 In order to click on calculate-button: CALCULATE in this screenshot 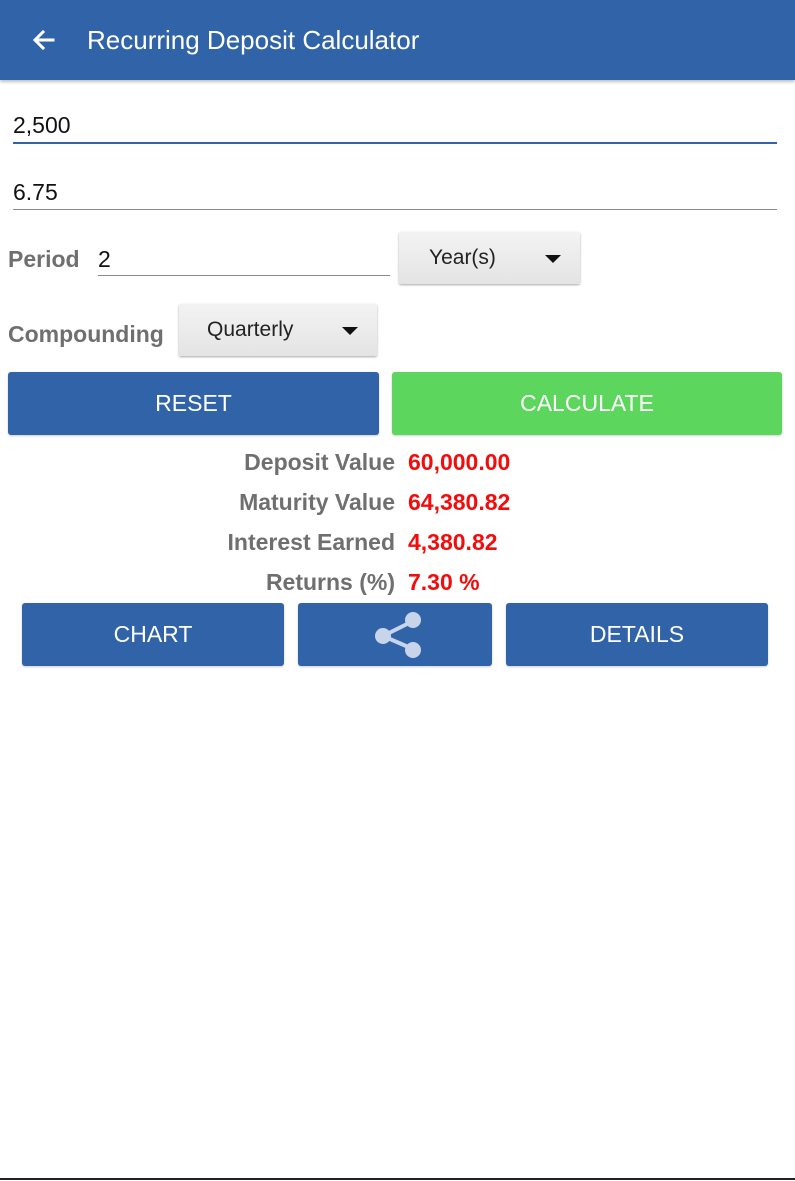, I will do `click(587, 403)`.